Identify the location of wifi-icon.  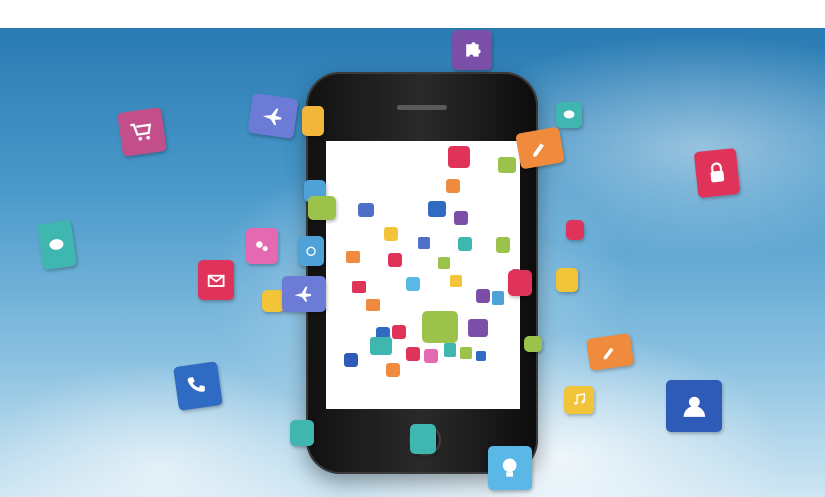
(313, 121).